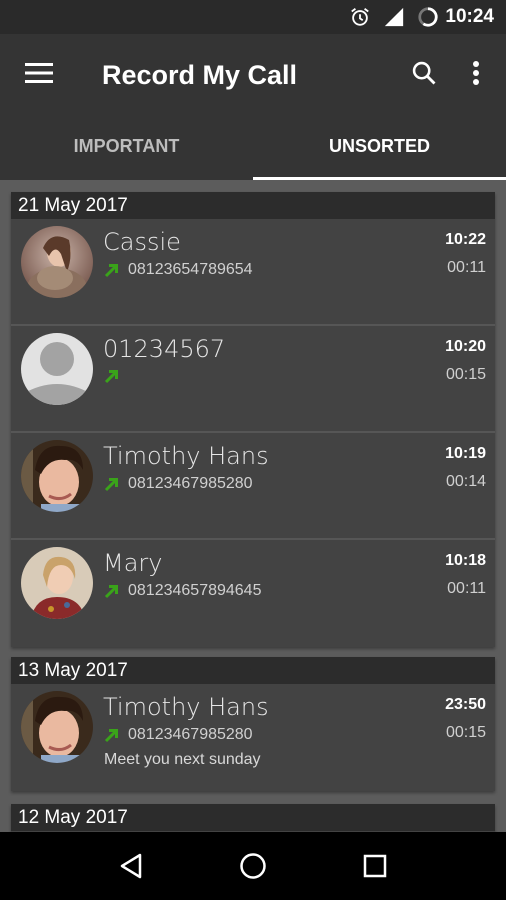 The height and width of the screenshot is (900, 506). What do you see at coordinates (253, 205) in the screenshot?
I see `date-header: 21 May 2017` at bounding box center [253, 205].